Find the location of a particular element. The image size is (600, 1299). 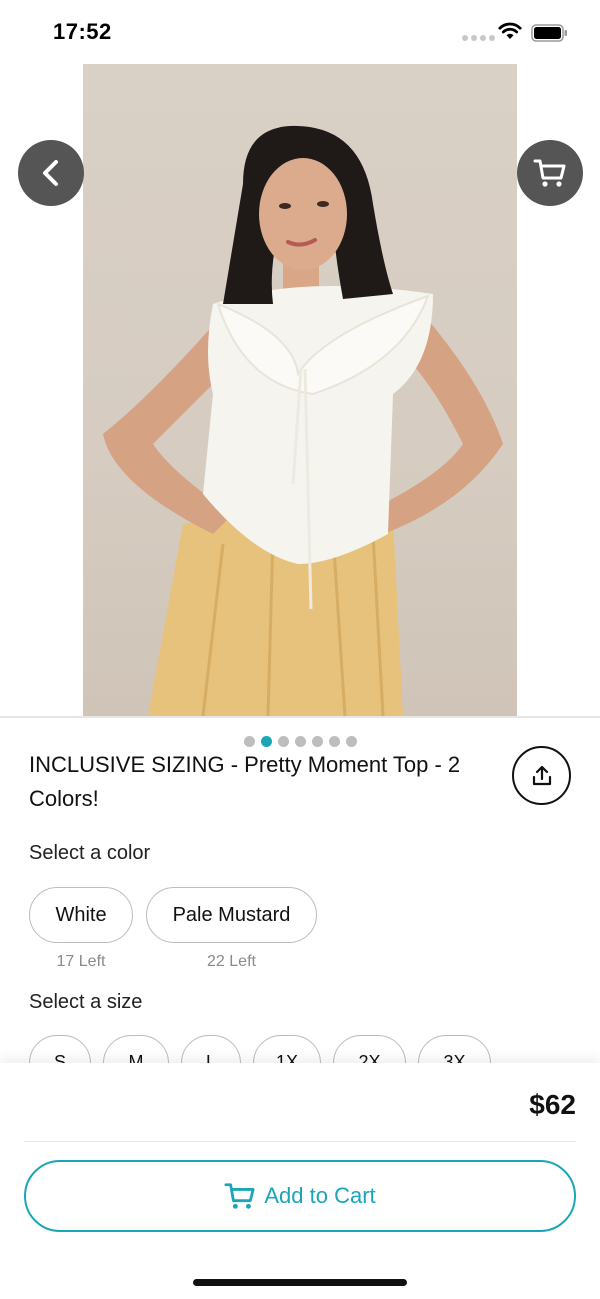

size-option-l: L is located at coordinates (211, 1050).